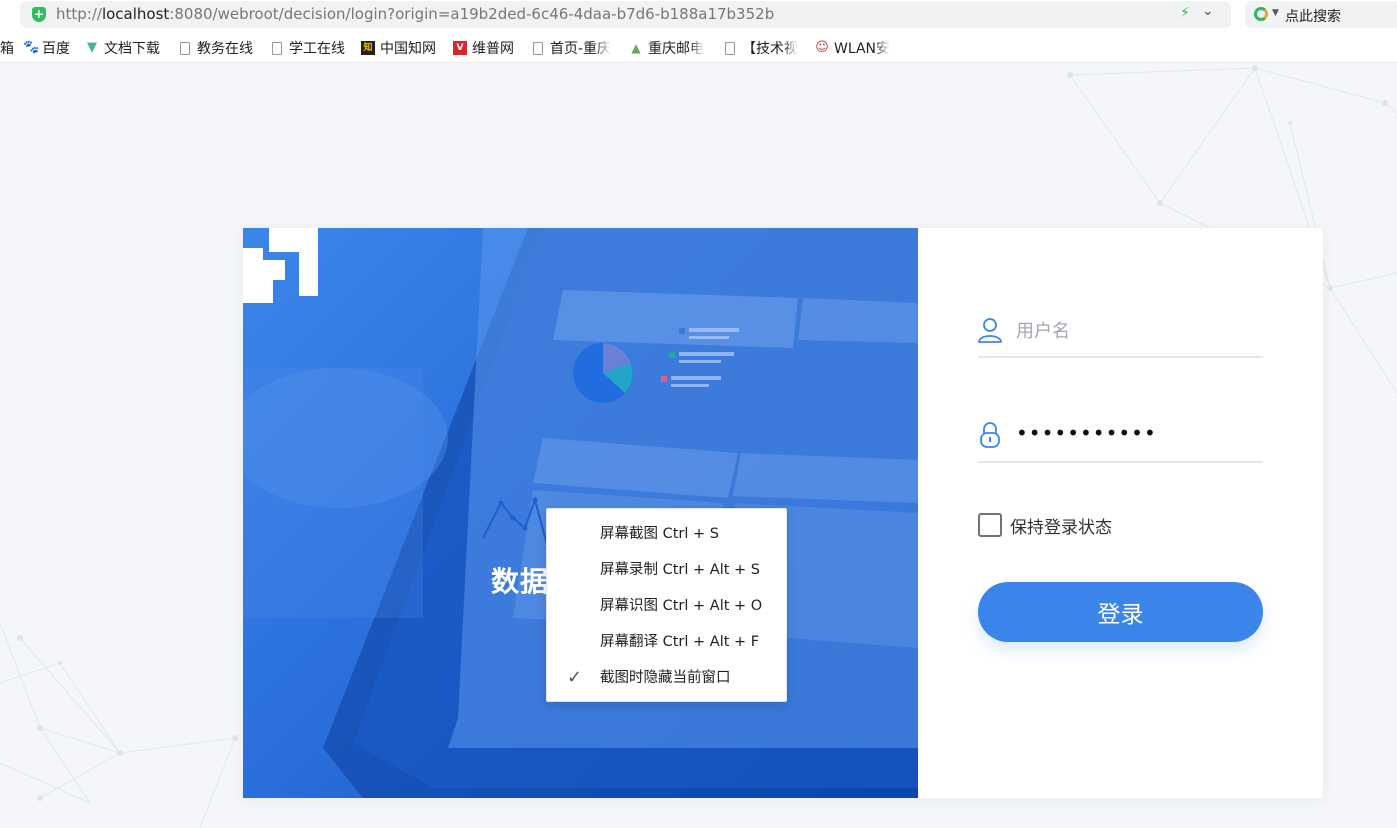  I want to click on password-field: •••••••••••, so click(1120, 439).